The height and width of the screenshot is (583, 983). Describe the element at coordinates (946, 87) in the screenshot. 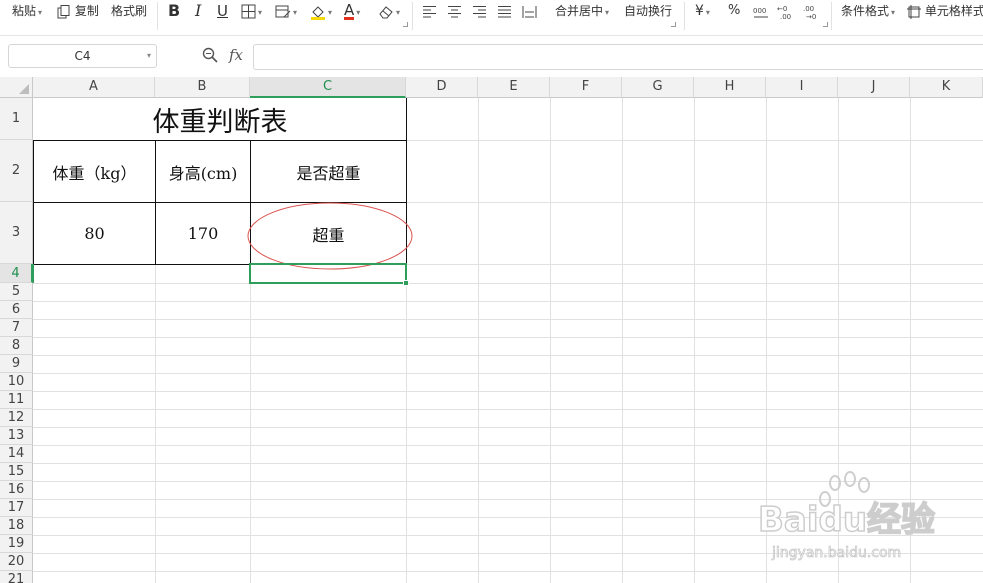

I see `column-header-k: K` at that location.